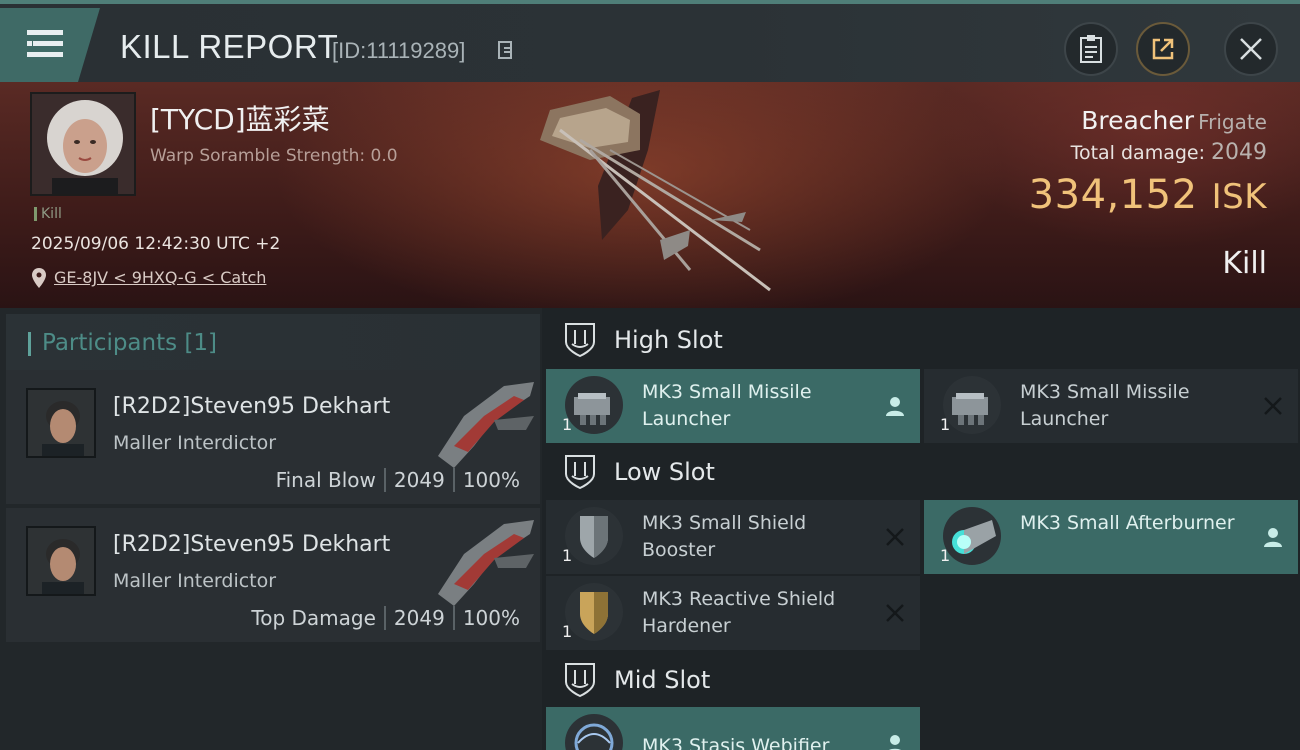  What do you see at coordinates (650, 41) in the screenshot?
I see `top-bar: KILL REPORT [ID:11119289]` at bounding box center [650, 41].